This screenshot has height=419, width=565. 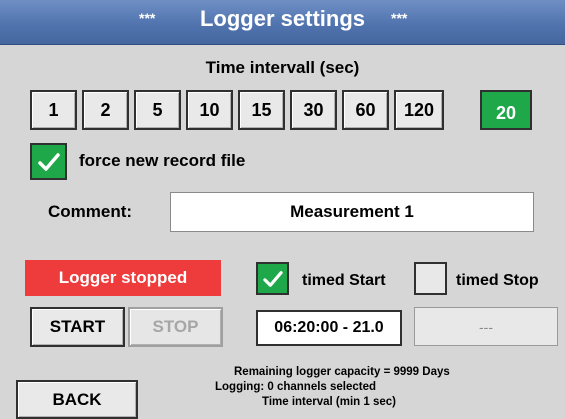 I want to click on interval-button-1: 1, so click(x=53, y=110).